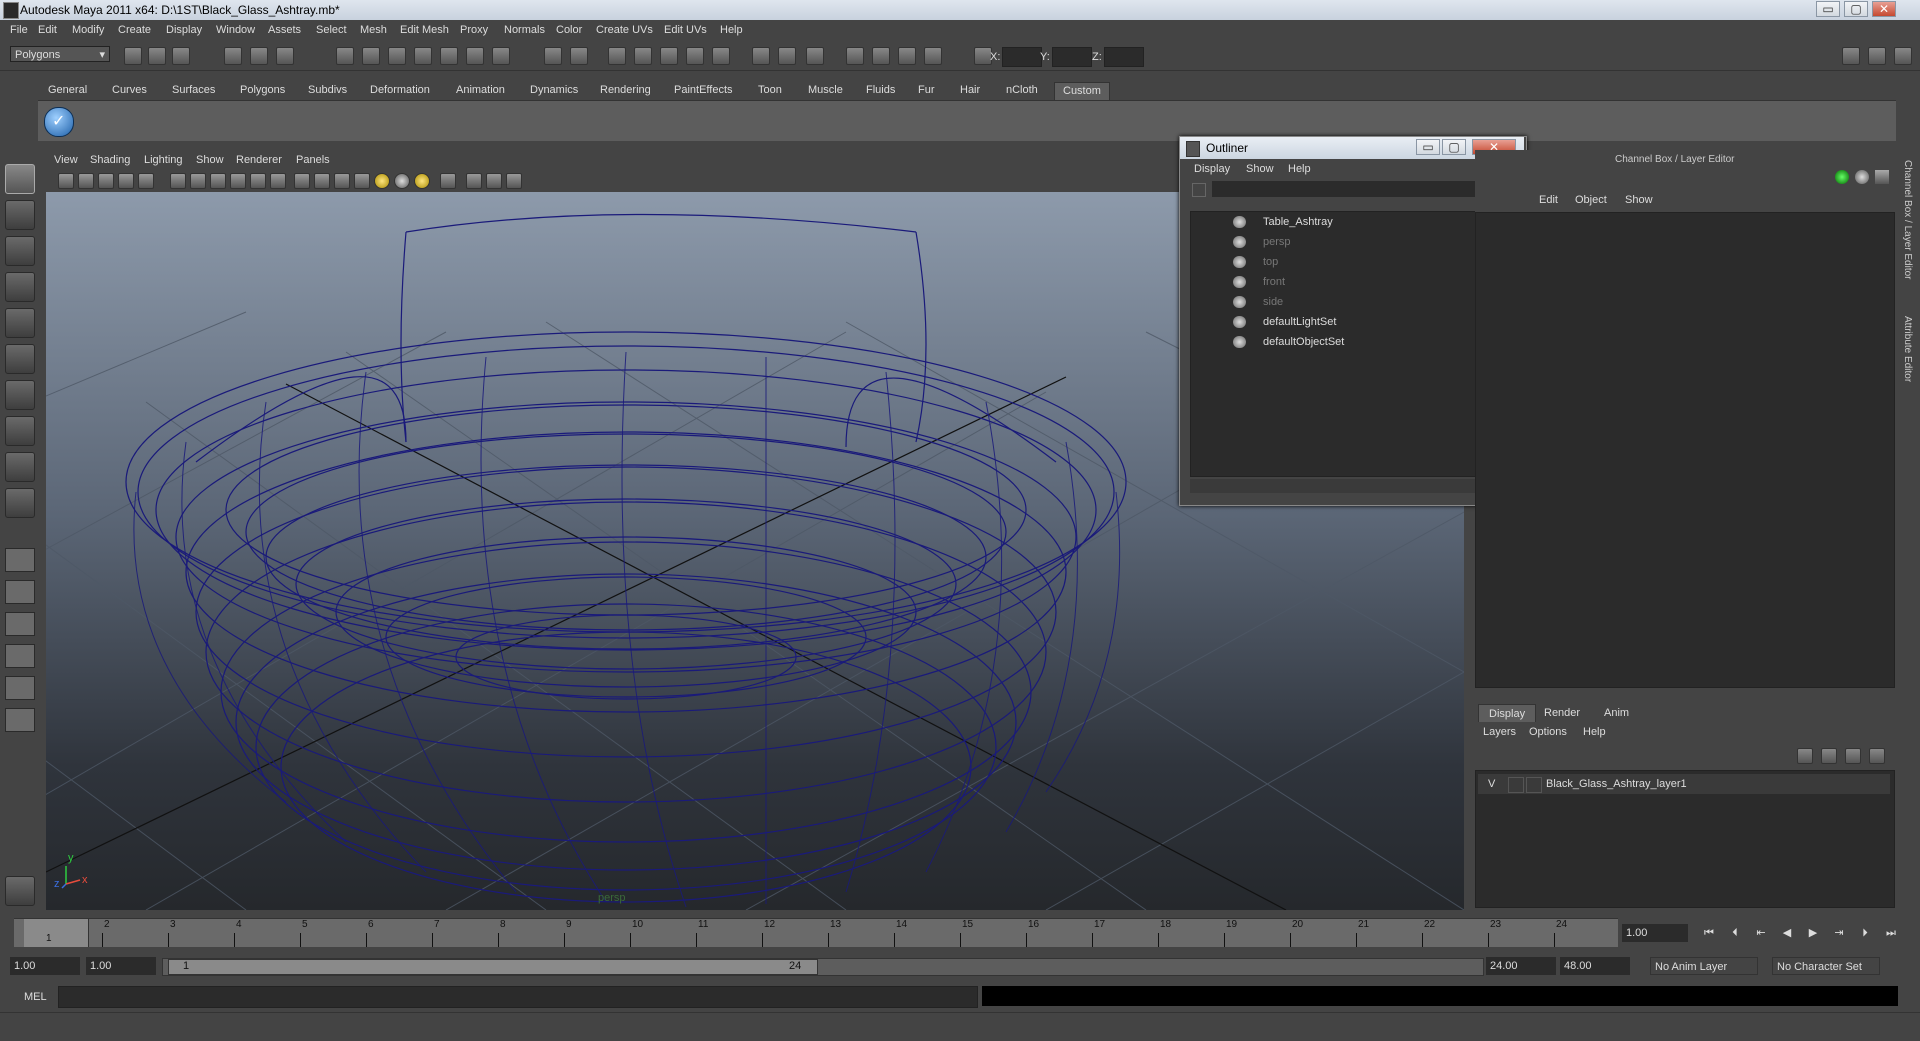 This screenshot has height=1041, width=1920. What do you see at coordinates (1428, 147) in the screenshot?
I see `outliner-minimize-button: ▭` at bounding box center [1428, 147].